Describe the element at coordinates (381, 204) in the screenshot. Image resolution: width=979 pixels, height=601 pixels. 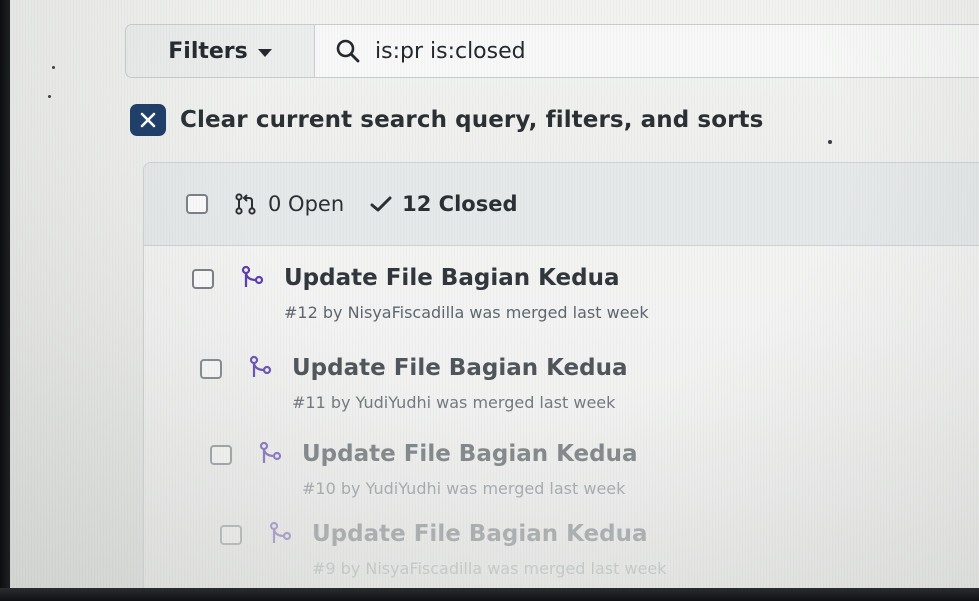
I see `check-icon` at that location.